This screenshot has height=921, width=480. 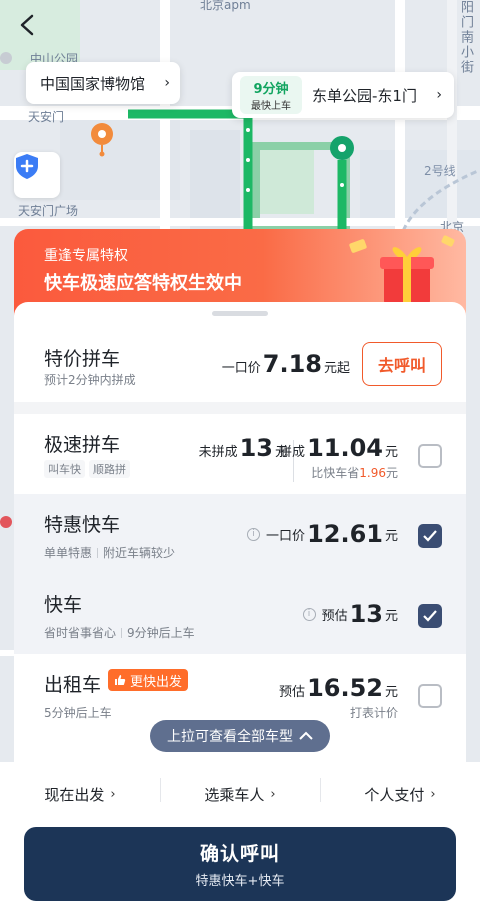 I want to click on confirm-call-button: 确认呼叫 特惠快车+快车, so click(x=240, y=864).